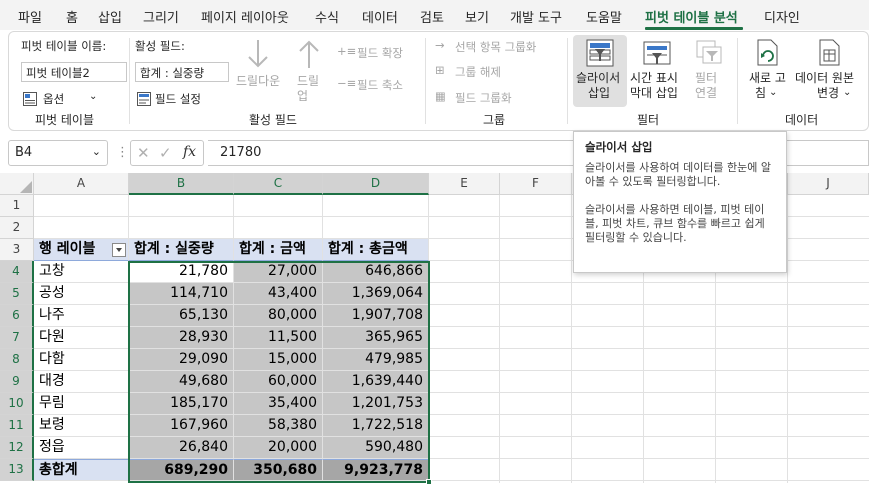  What do you see at coordinates (81, 470) in the screenshot?
I see `grand-total-label: 총합계` at bounding box center [81, 470].